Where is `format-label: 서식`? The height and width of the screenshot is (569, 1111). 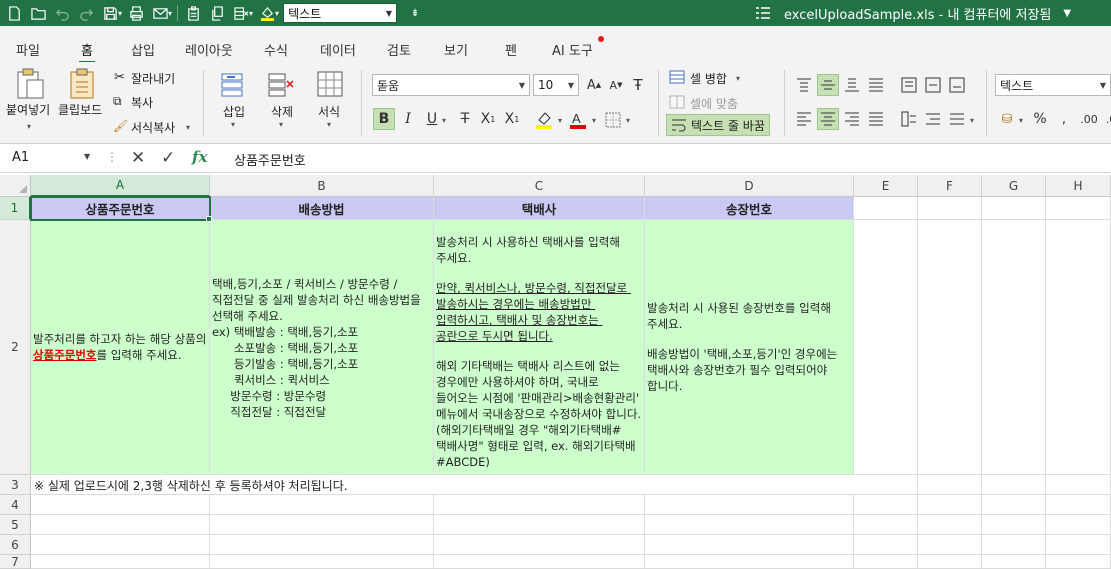
format-label: 서식 is located at coordinates (329, 111).